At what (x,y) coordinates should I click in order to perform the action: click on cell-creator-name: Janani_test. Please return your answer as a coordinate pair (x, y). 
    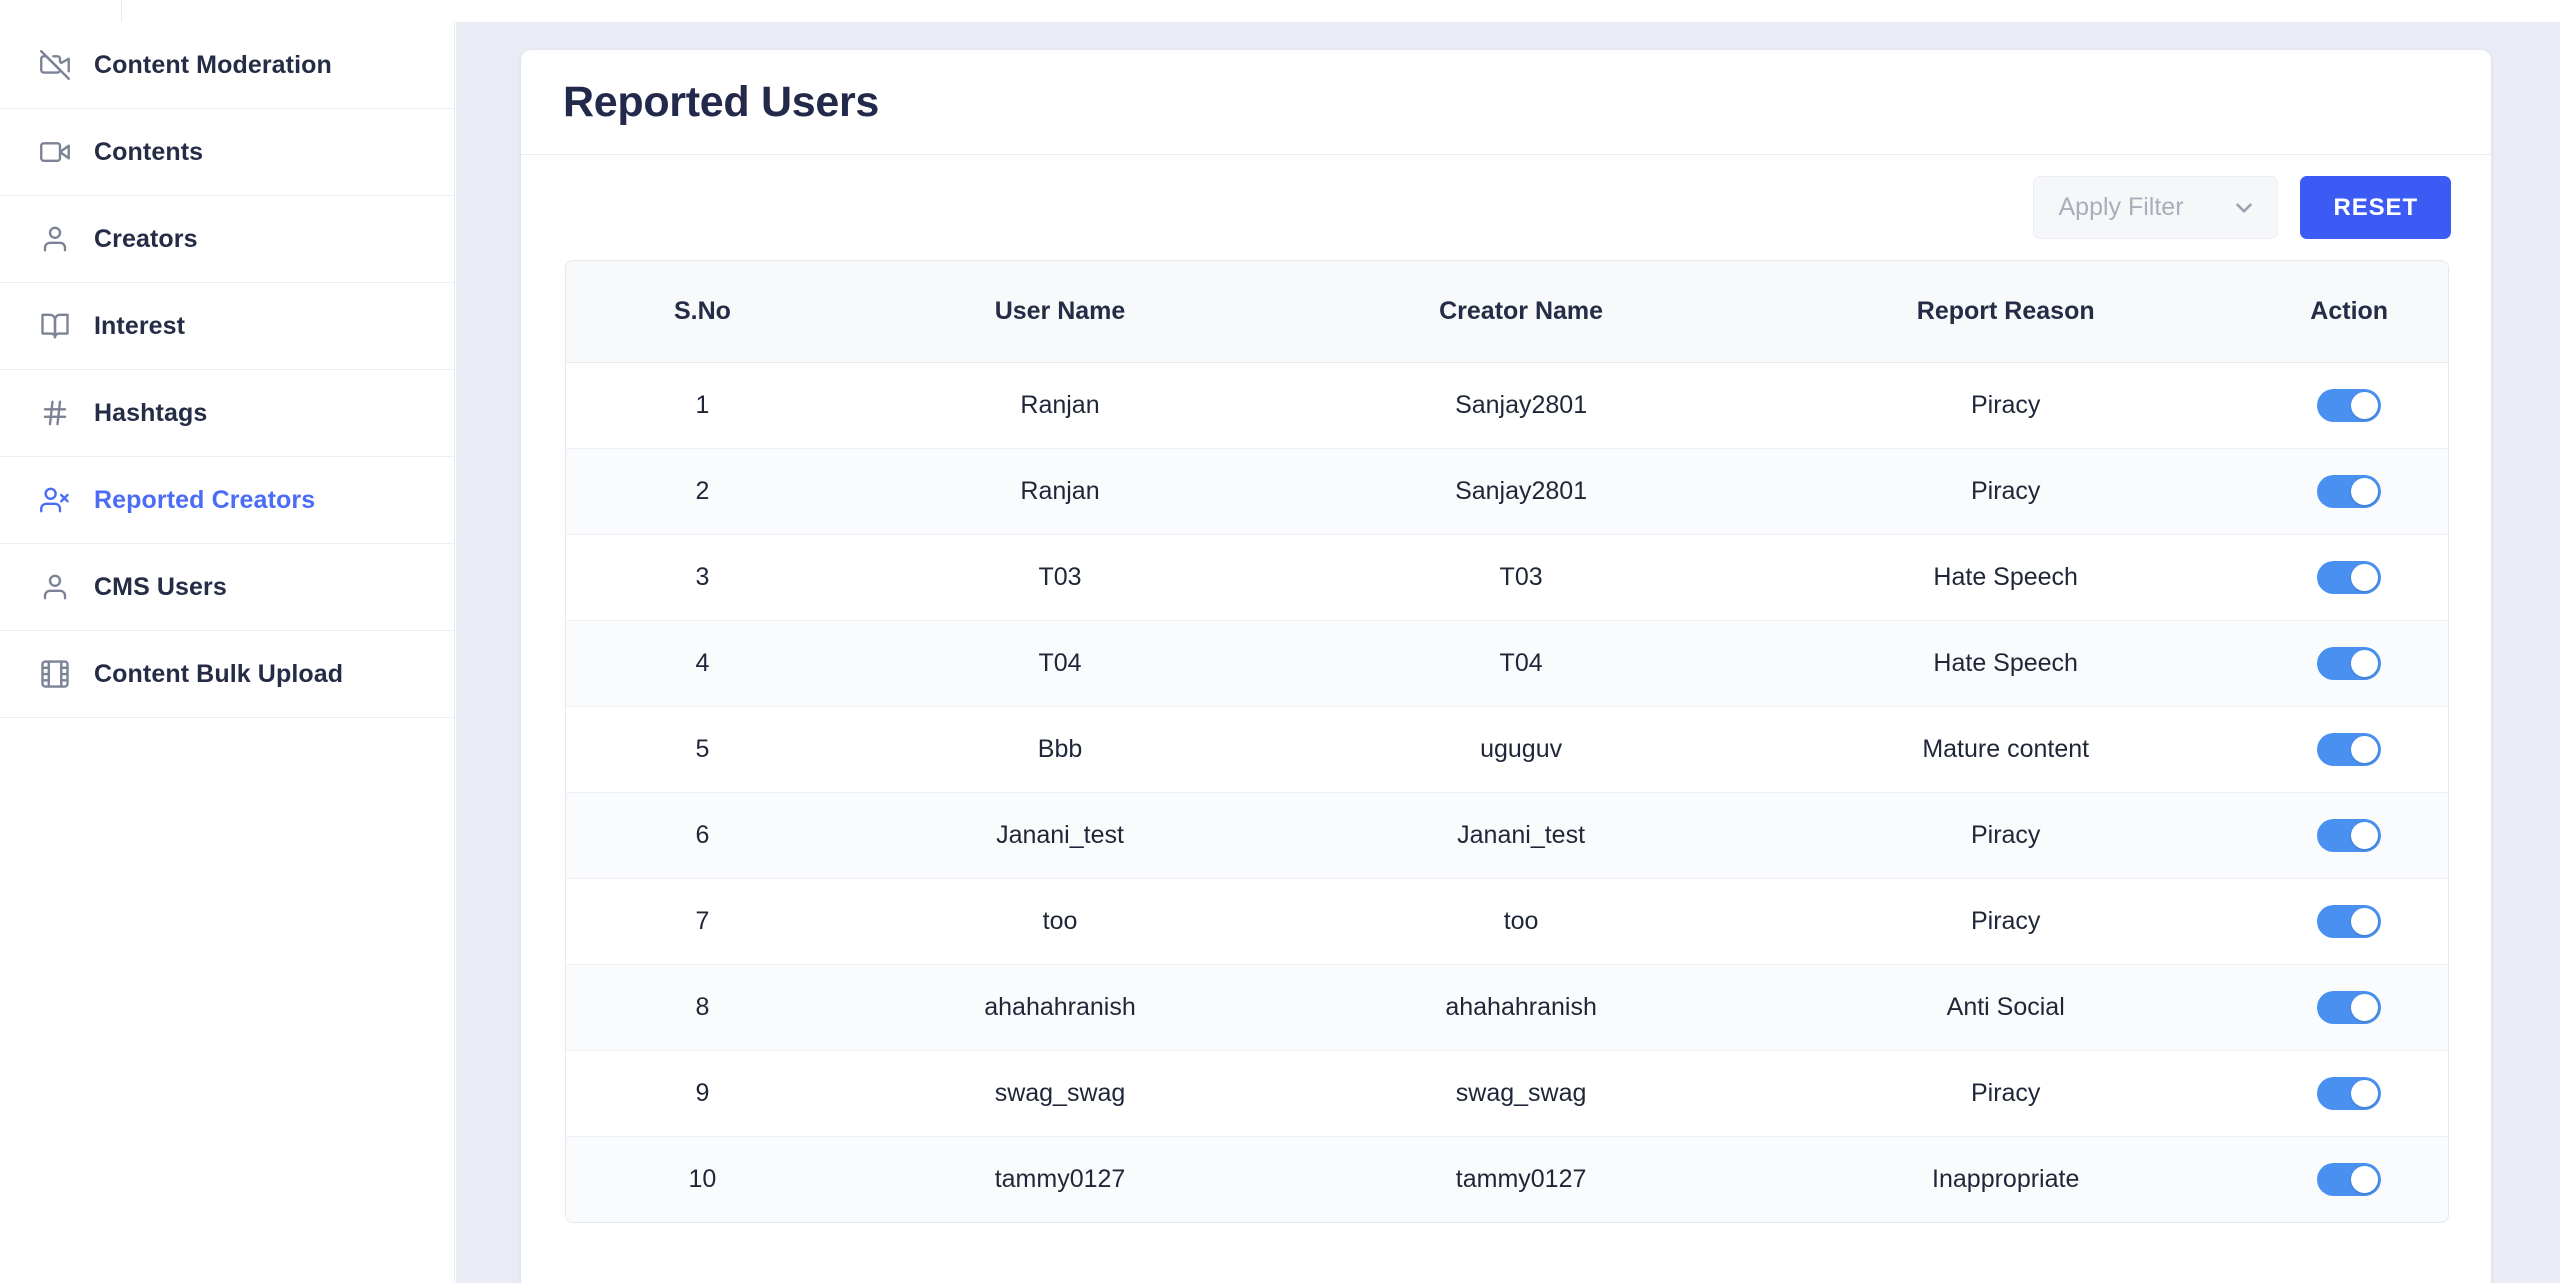
    Looking at the image, I should click on (1521, 835).